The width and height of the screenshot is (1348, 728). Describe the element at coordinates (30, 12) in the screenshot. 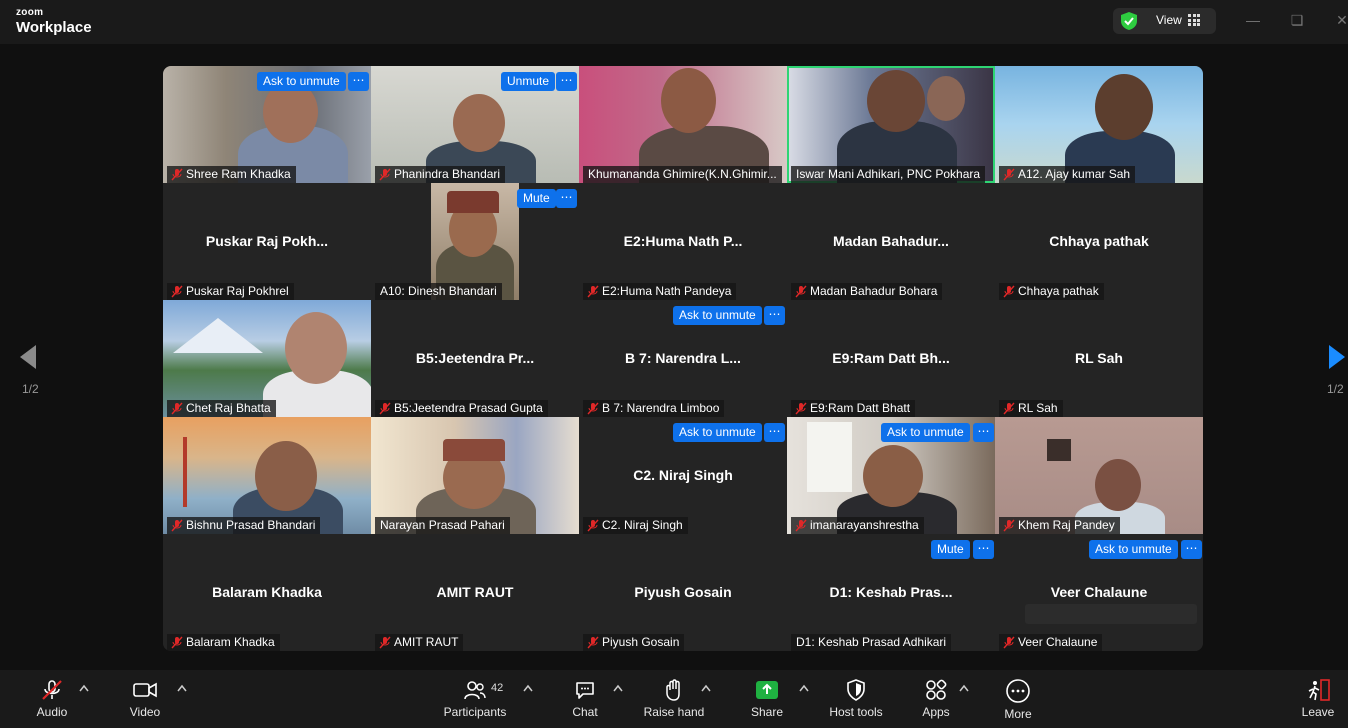

I see `brand-small: zoom` at that location.